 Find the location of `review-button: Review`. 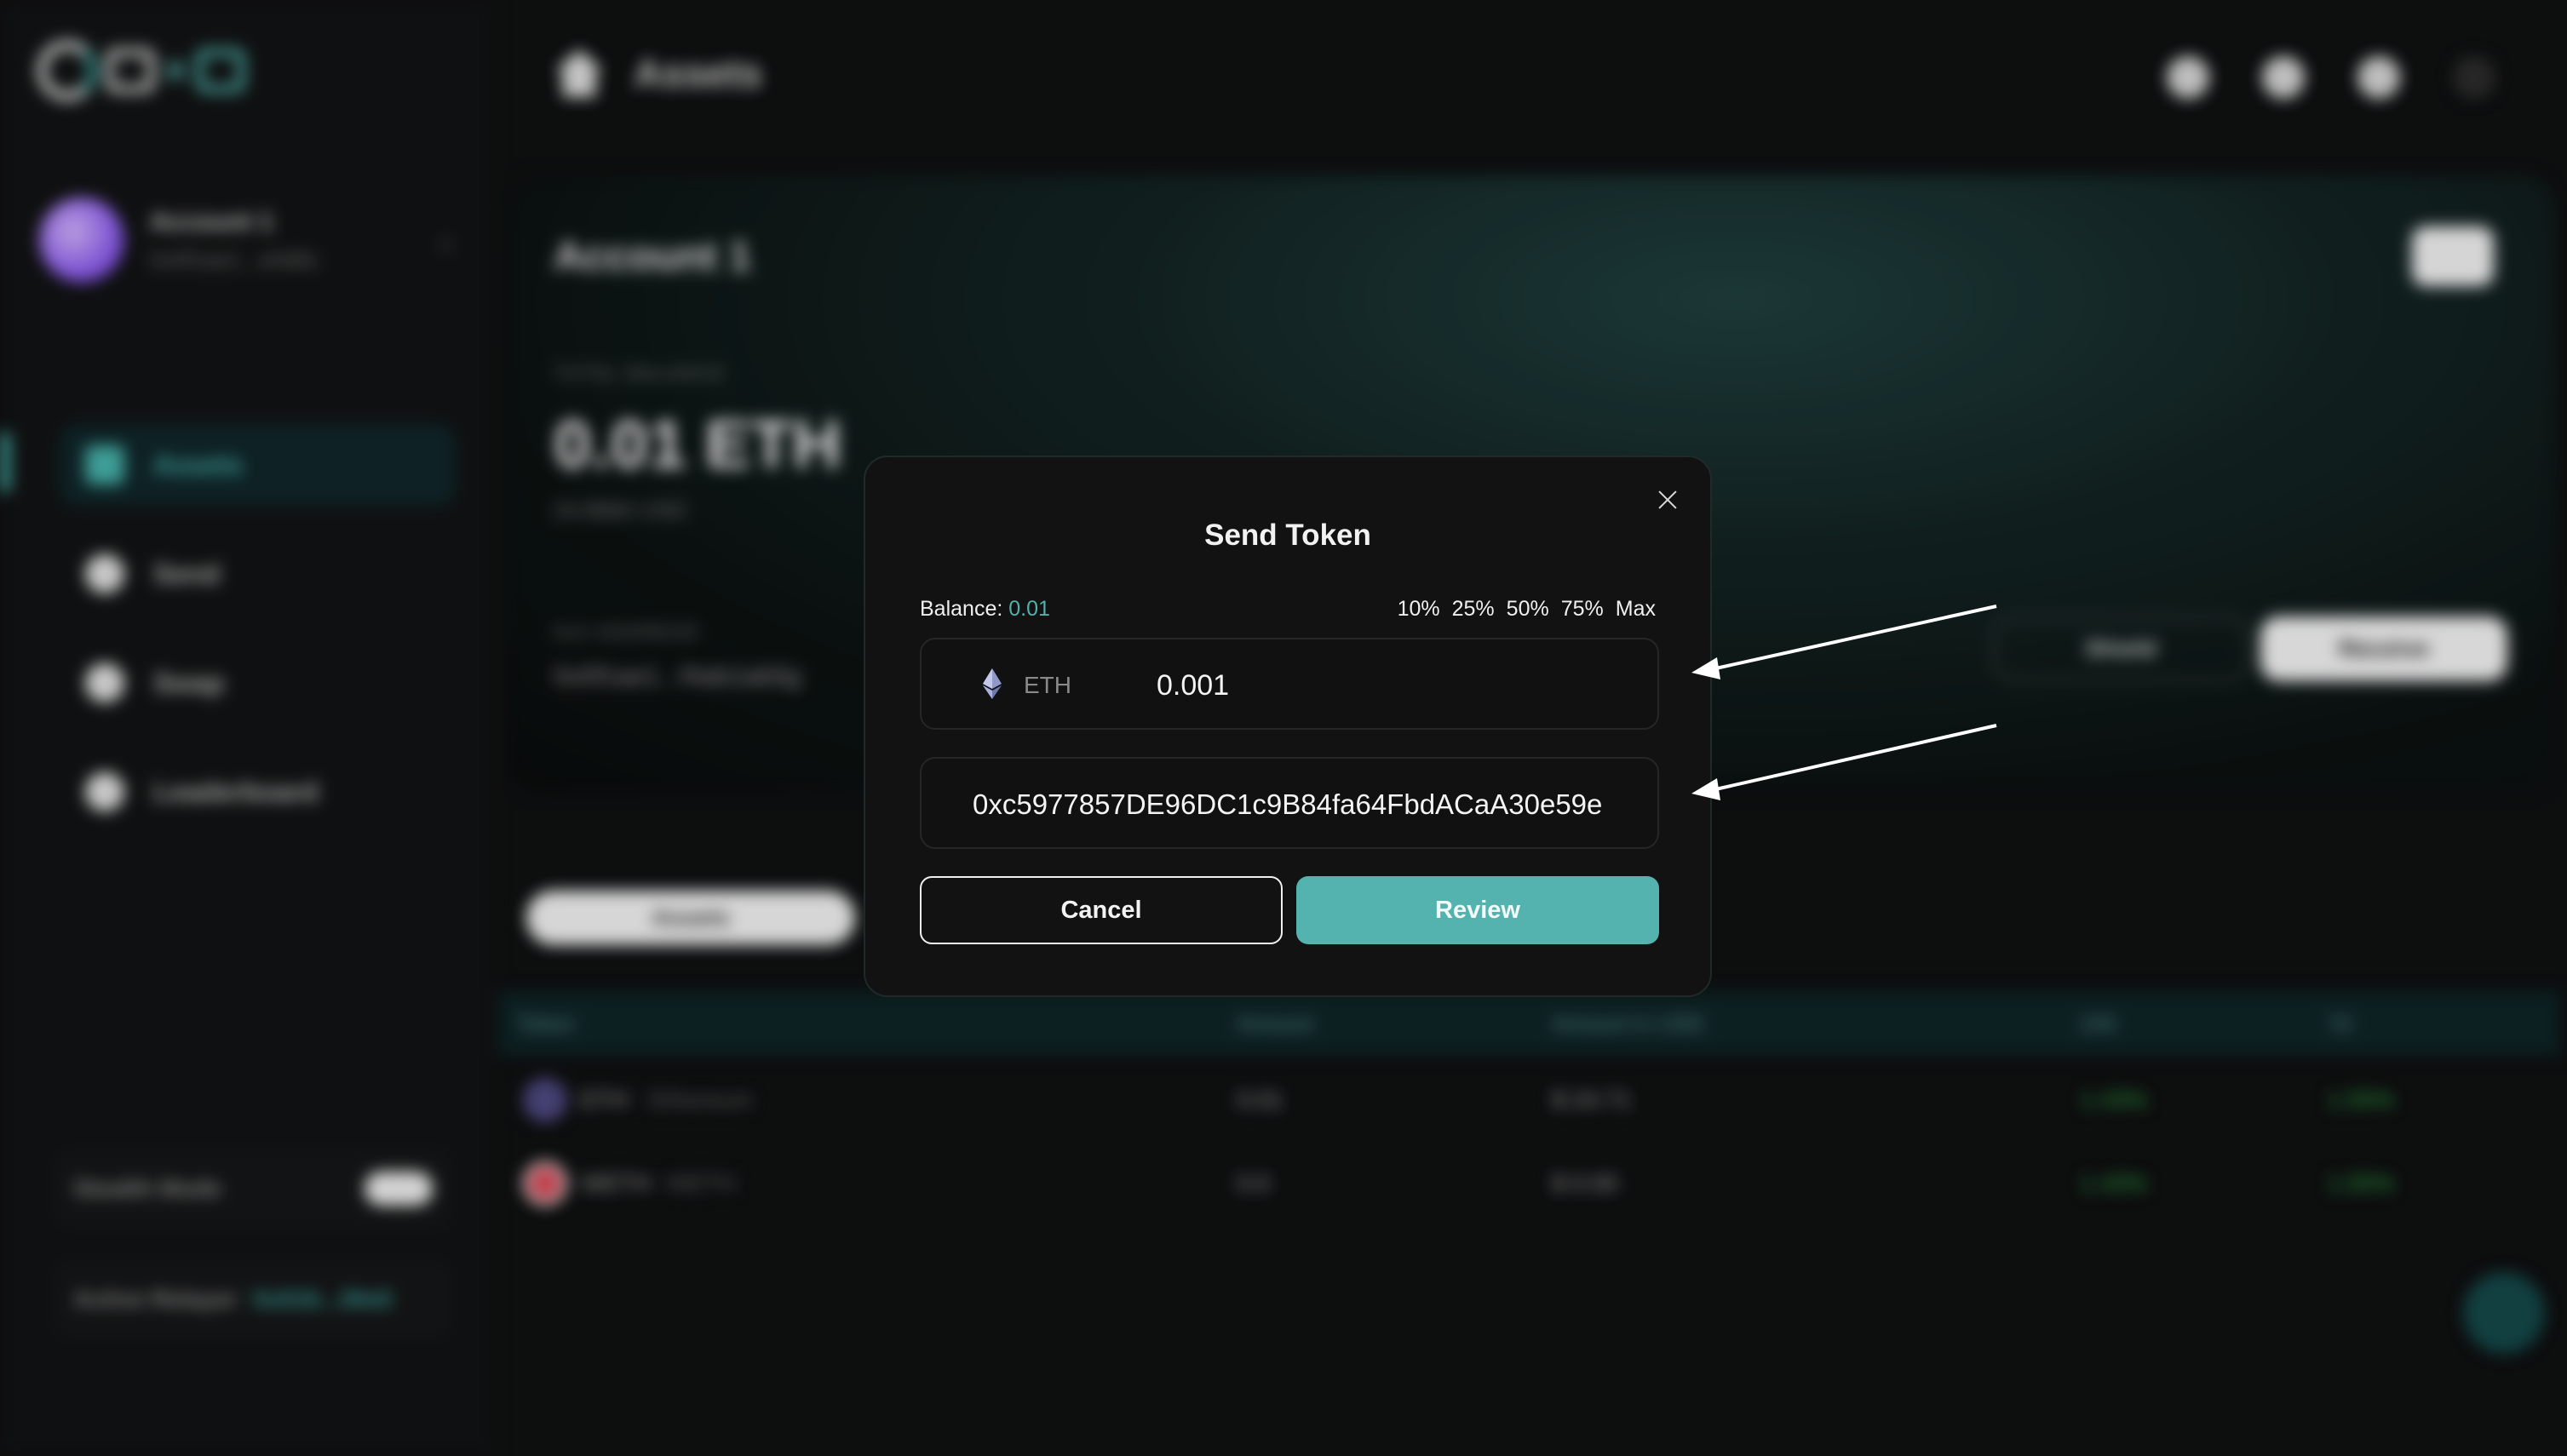

review-button: Review is located at coordinates (1477, 910).